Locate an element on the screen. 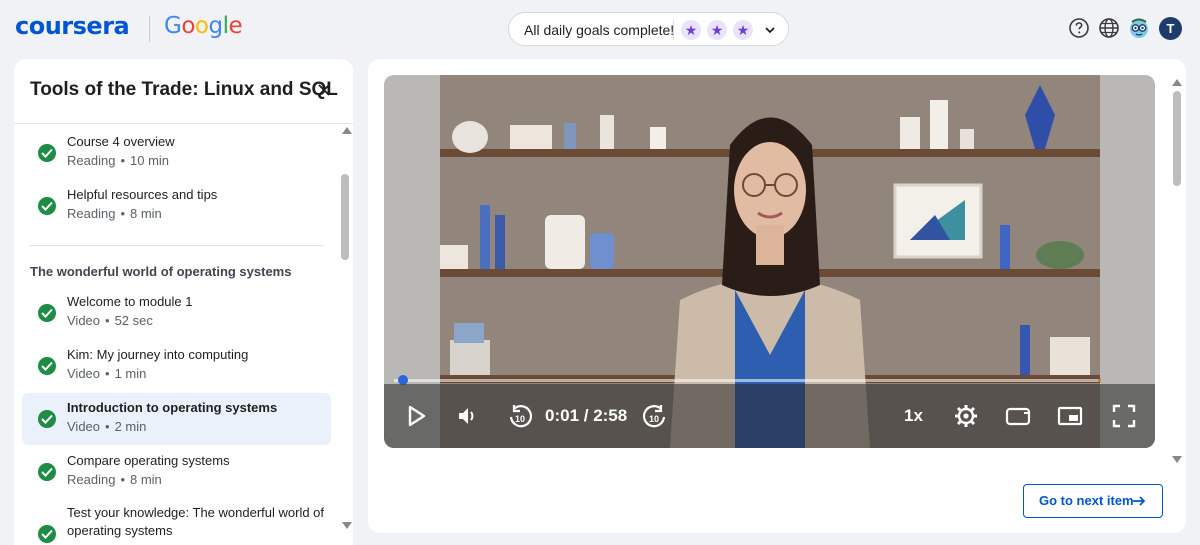 Image resolution: width=1200 pixels, height=545 pixels. time-display: 0:01 / 2:58 is located at coordinates (586, 415).